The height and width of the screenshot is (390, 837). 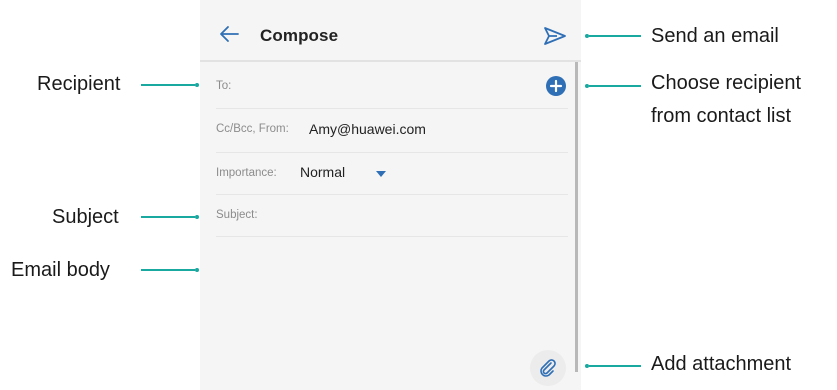 What do you see at coordinates (237, 215) in the screenshot?
I see `subject-label: Subject:` at bounding box center [237, 215].